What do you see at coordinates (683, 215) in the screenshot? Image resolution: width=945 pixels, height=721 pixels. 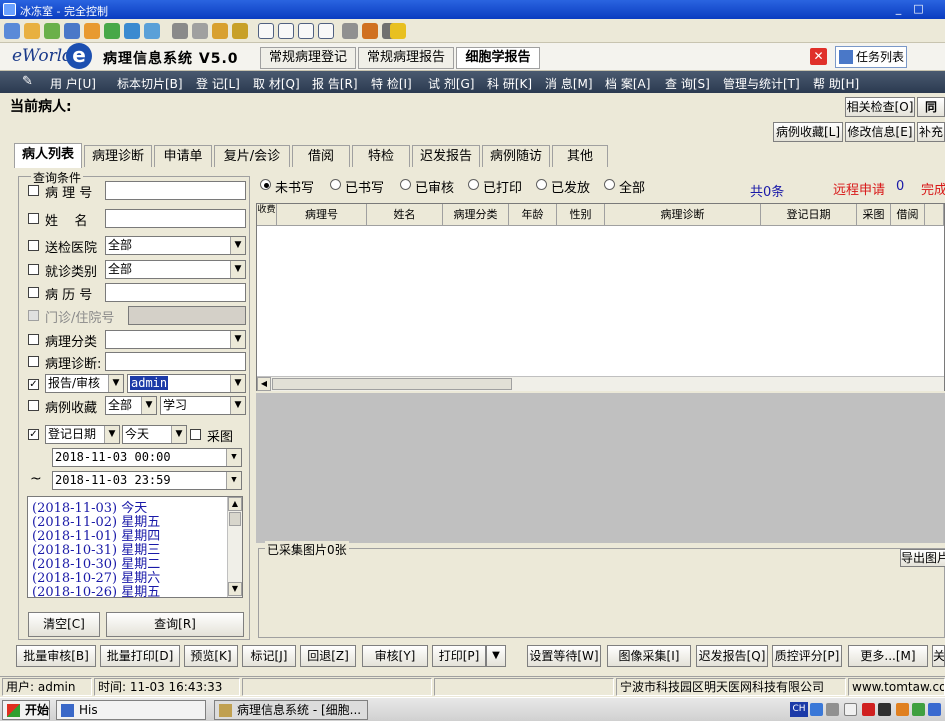 I see `col-path-diagnosis: 病理诊断` at bounding box center [683, 215].